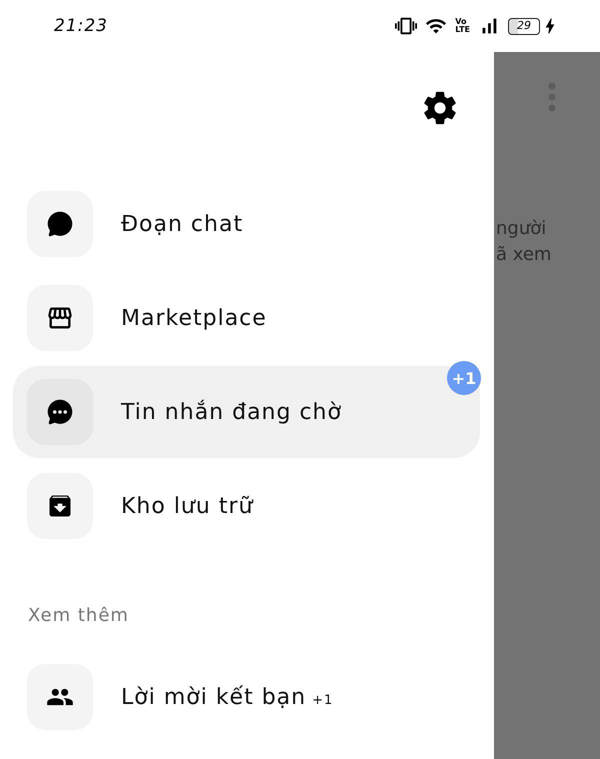  What do you see at coordinates (246, 224) in the screenshot?
I see `menu-item: Đoạn chat` at bounding box center [246, 224].